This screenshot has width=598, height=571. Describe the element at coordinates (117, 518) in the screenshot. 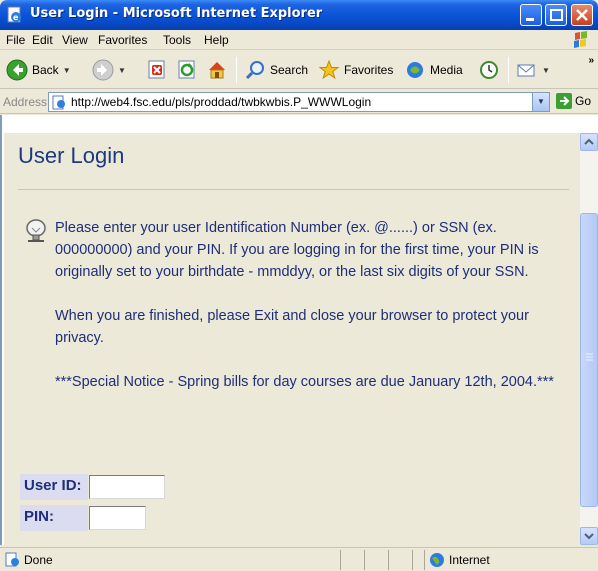

I see `pin-input` at that location.